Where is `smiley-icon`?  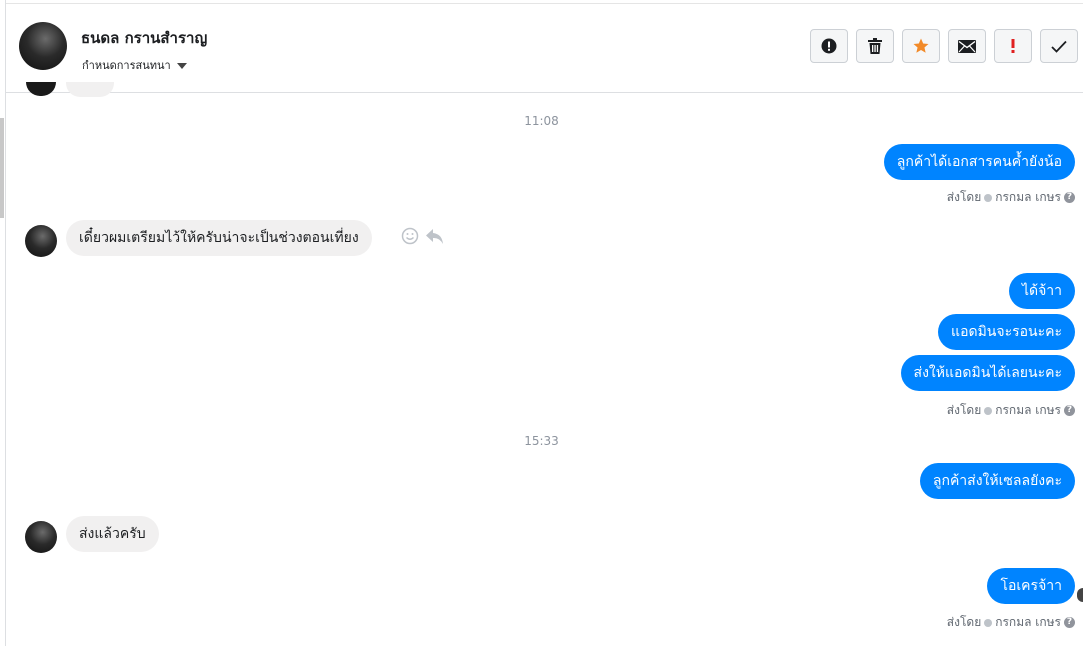 smiley-icon is located at coordinates (410, 236).